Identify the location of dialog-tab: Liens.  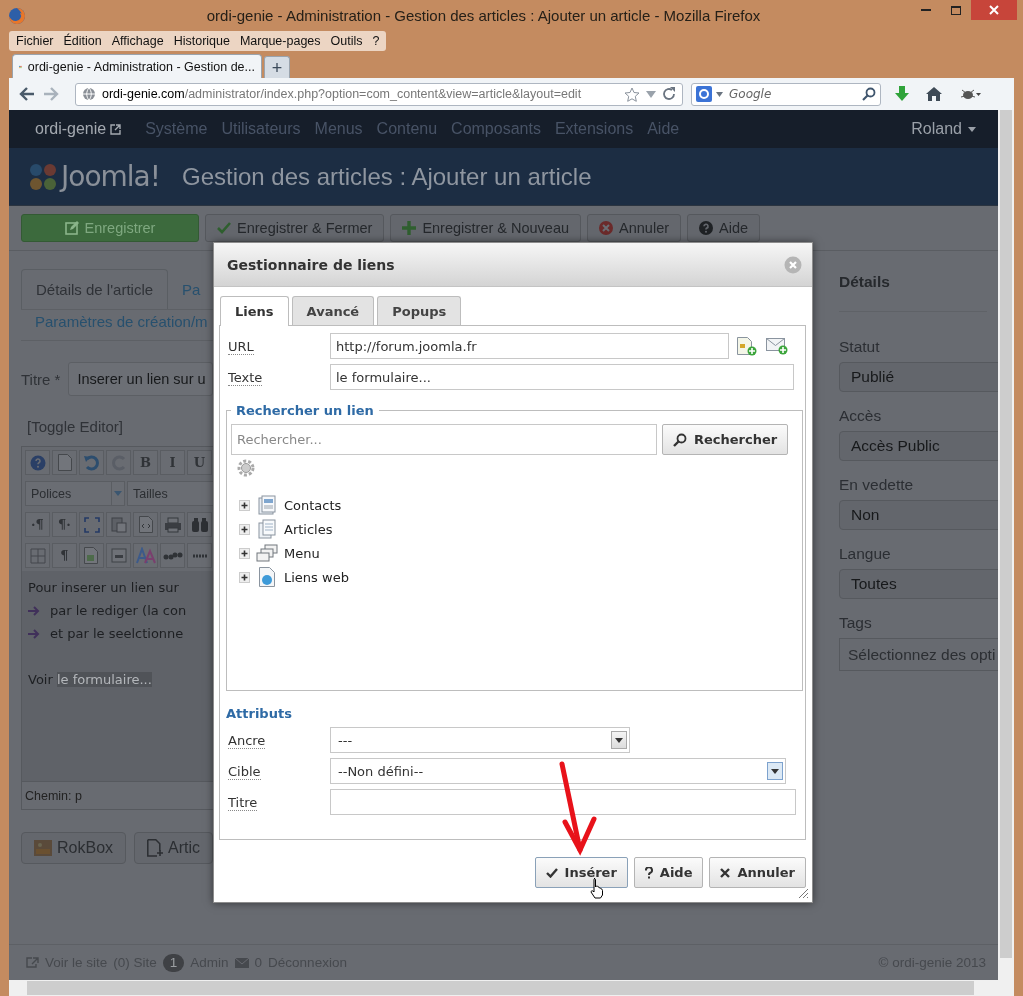
(254, 311).